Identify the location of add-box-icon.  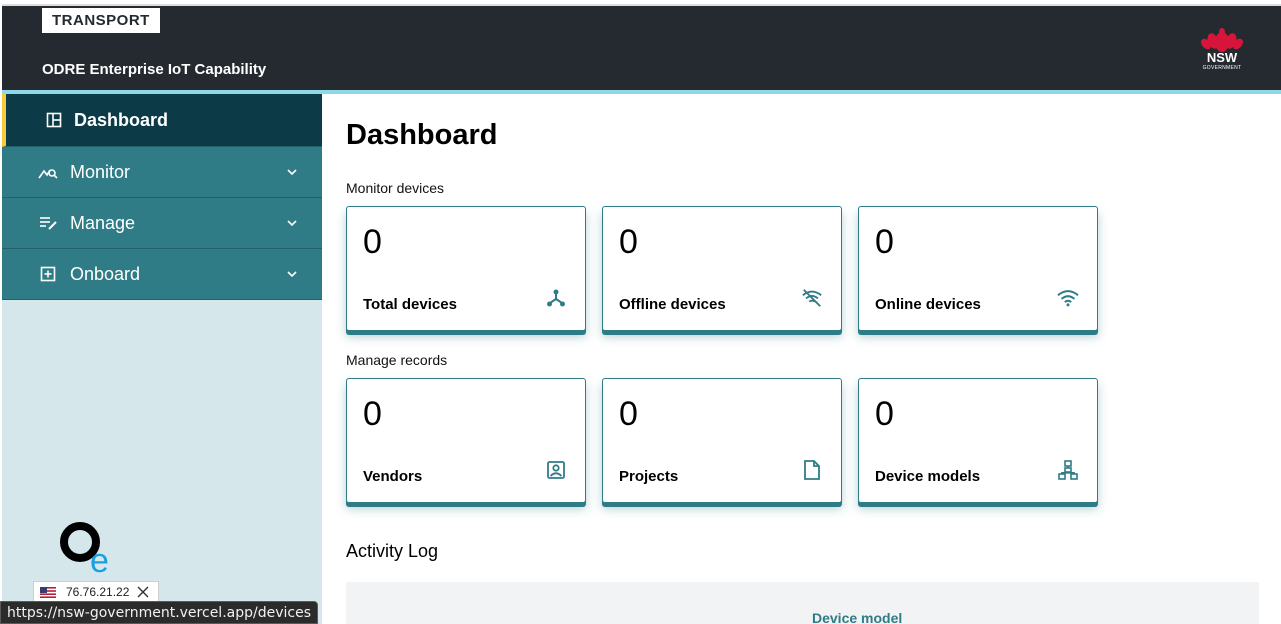
(48, 274).